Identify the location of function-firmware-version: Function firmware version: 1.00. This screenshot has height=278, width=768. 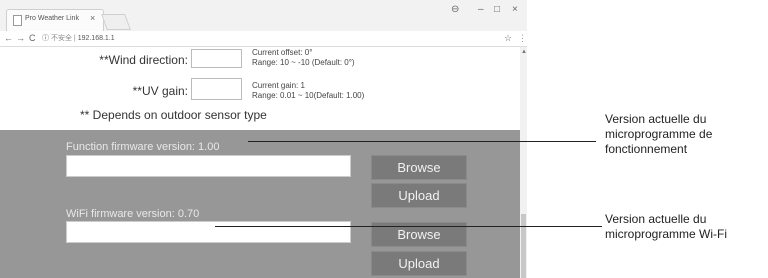
(143, 147).